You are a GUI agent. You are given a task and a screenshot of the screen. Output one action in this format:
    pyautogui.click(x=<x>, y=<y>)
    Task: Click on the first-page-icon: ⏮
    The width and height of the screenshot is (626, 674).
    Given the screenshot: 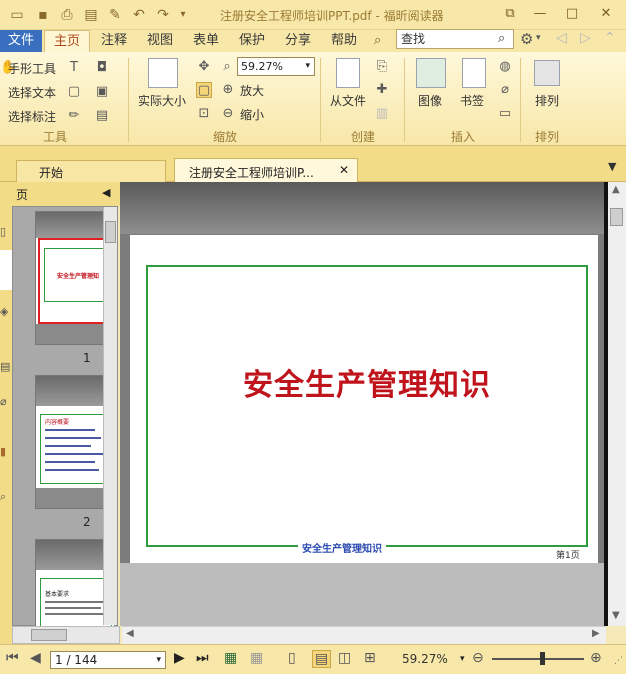 What is the action you would take?
    pyautogui.click(x=12, y=658)
    